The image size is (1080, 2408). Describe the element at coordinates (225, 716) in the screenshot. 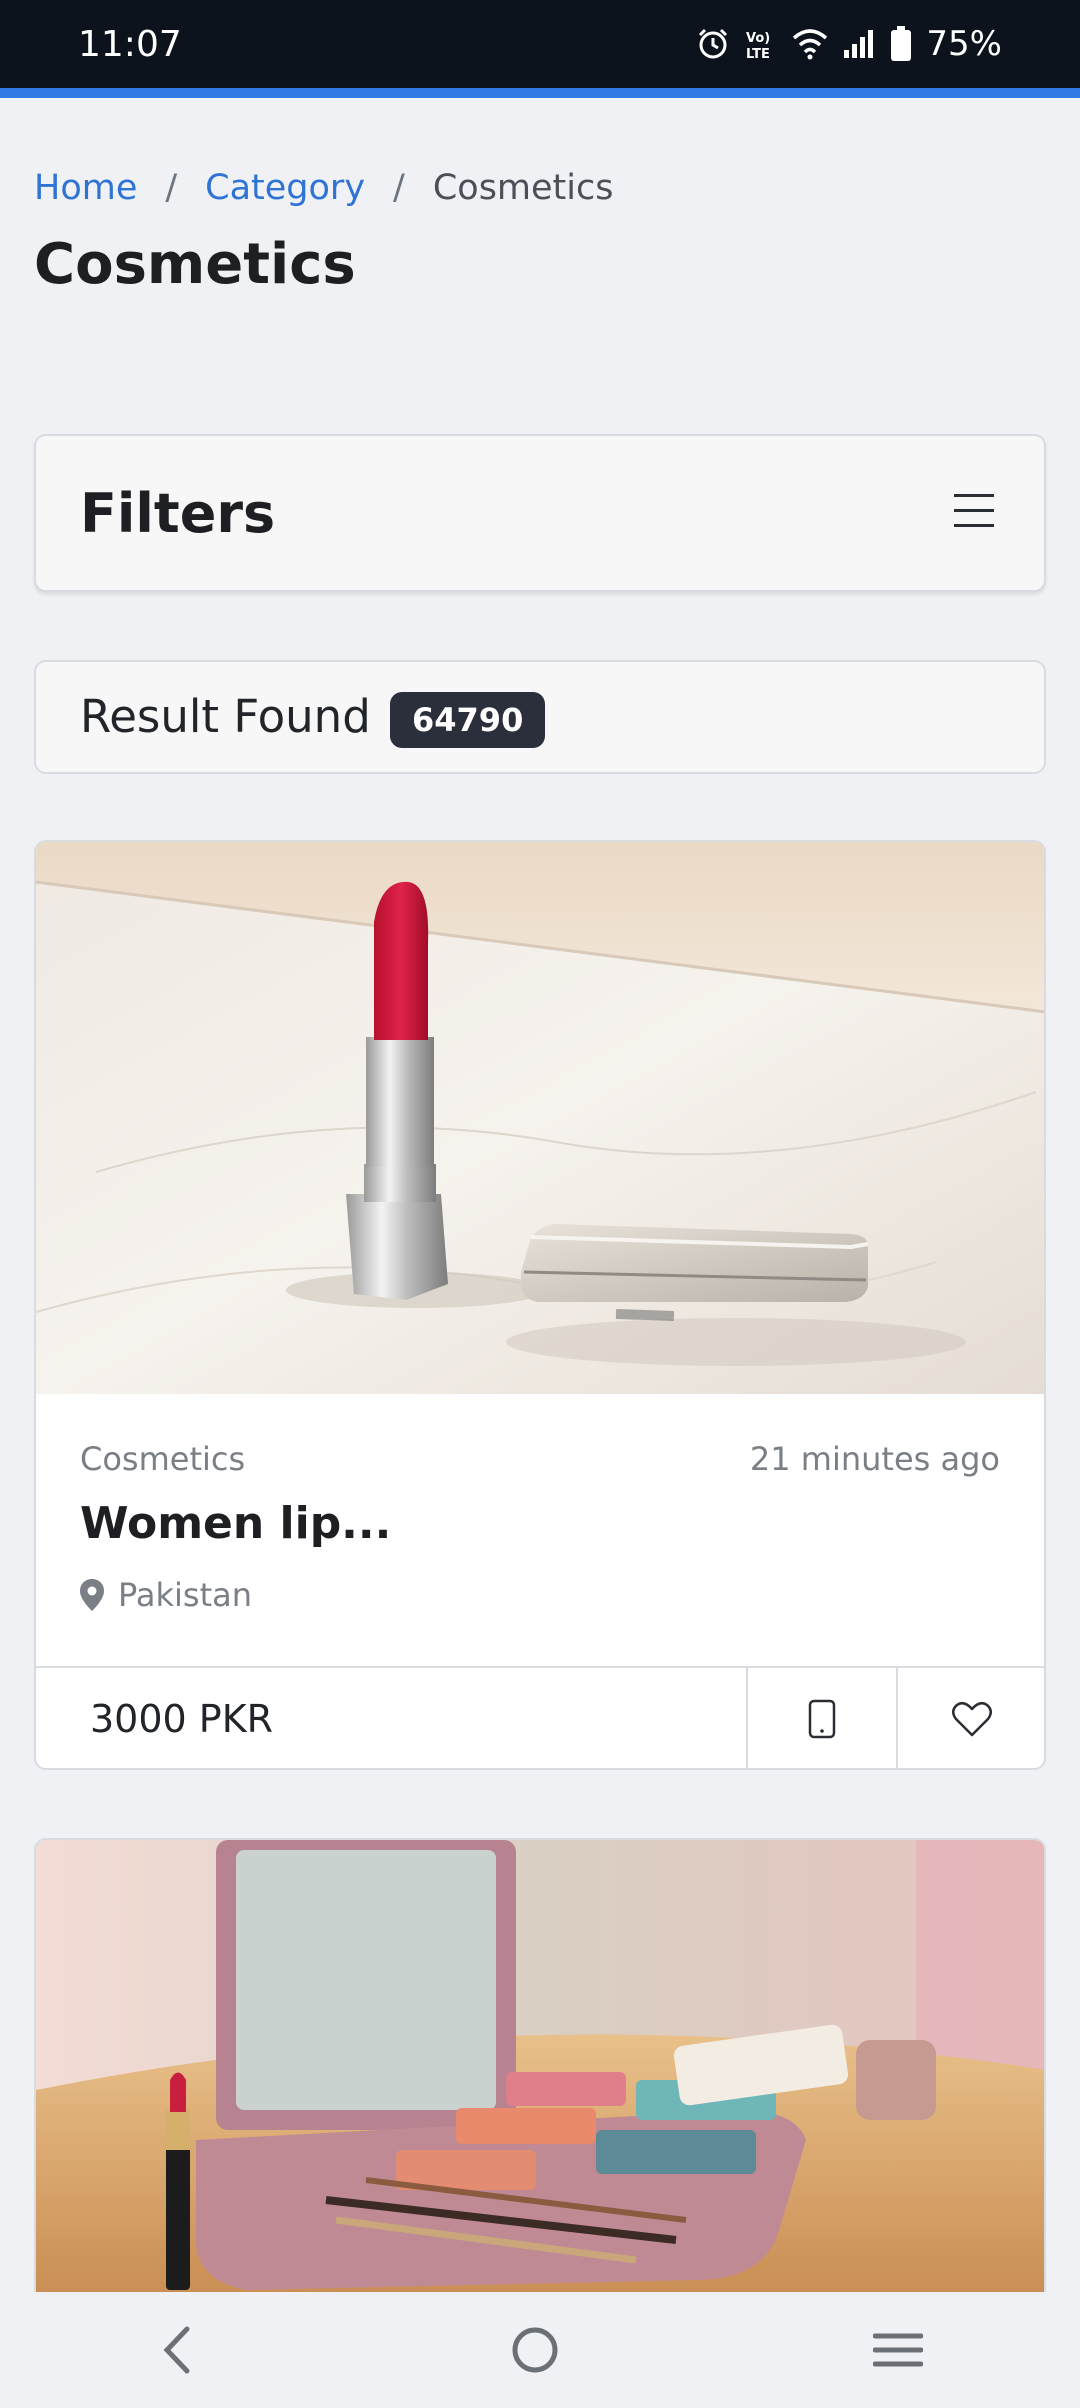

I see `results-label: Result Found` at that location.